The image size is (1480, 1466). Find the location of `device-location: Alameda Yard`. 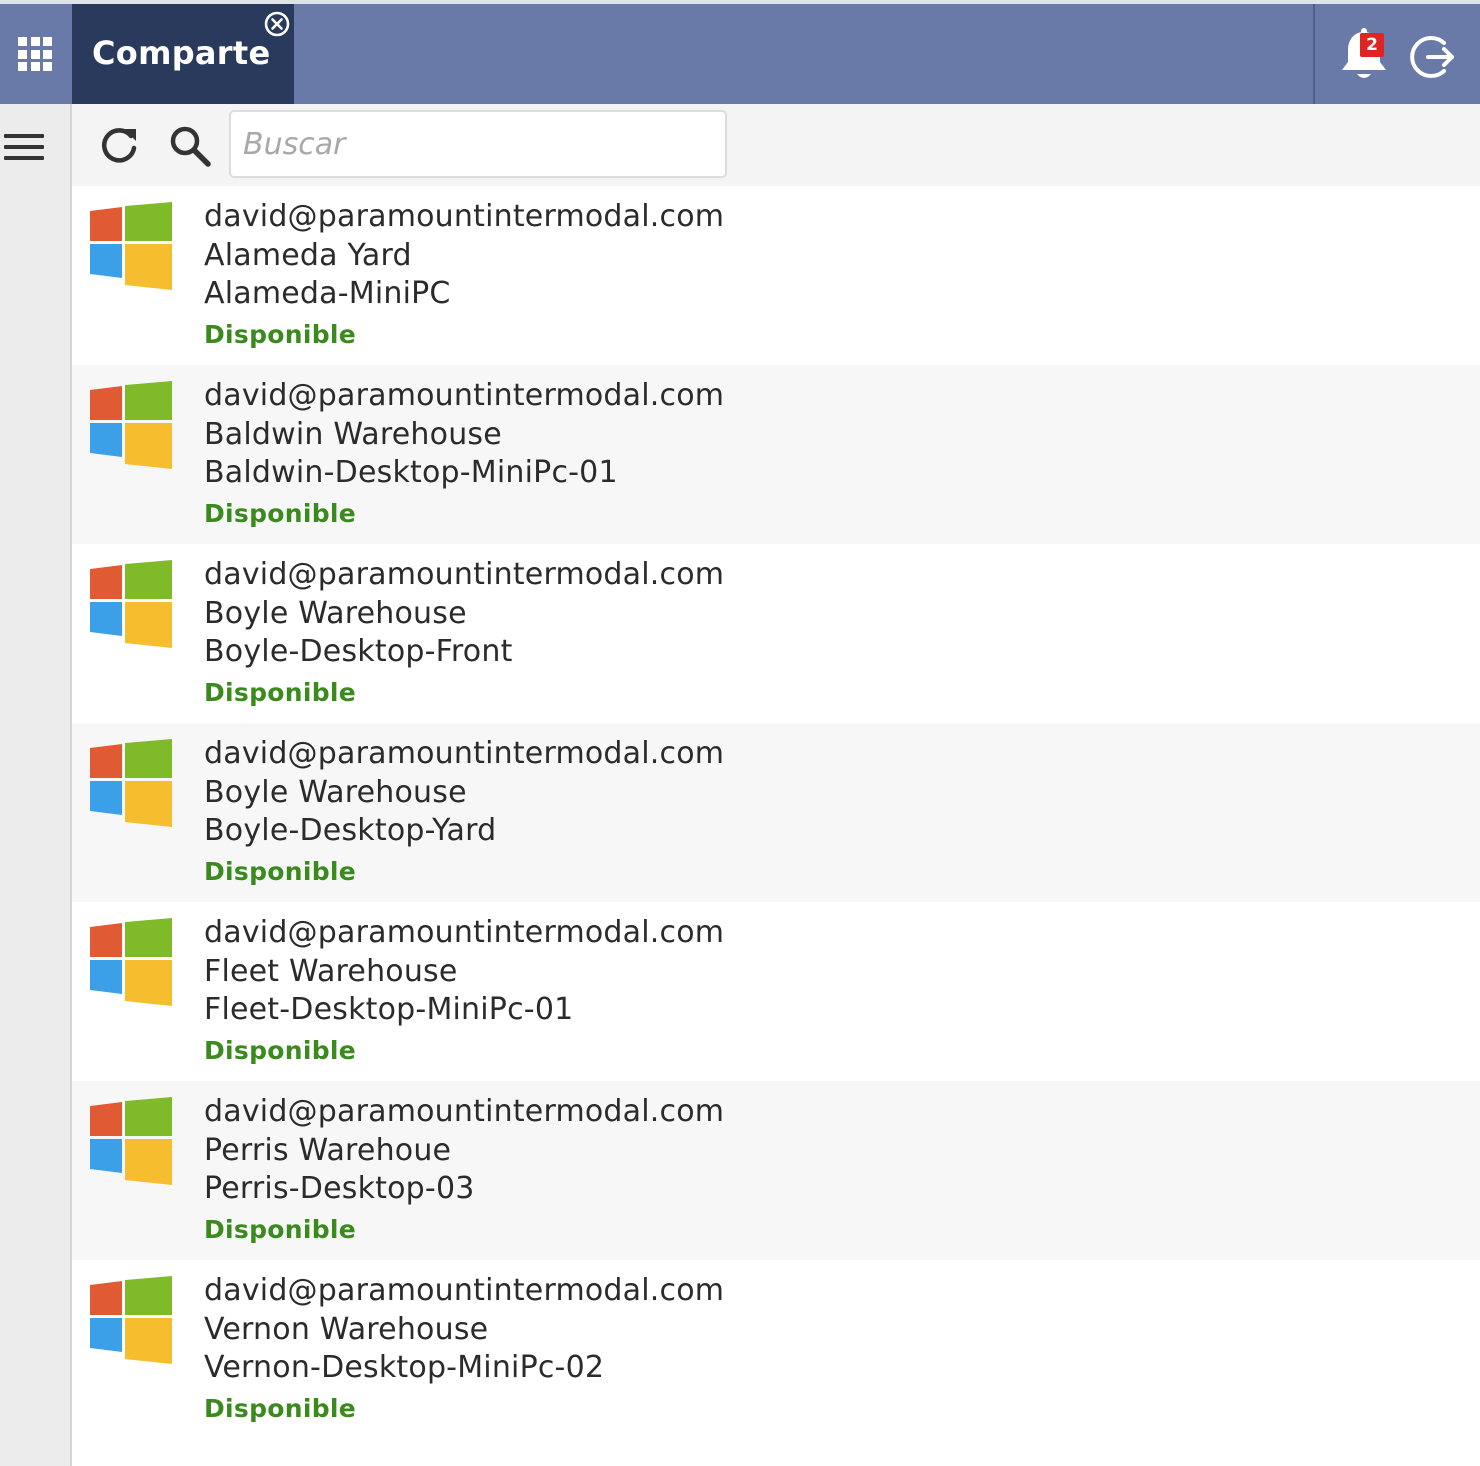

device-location: Alameda Yard is located at coordinates (308, 255).